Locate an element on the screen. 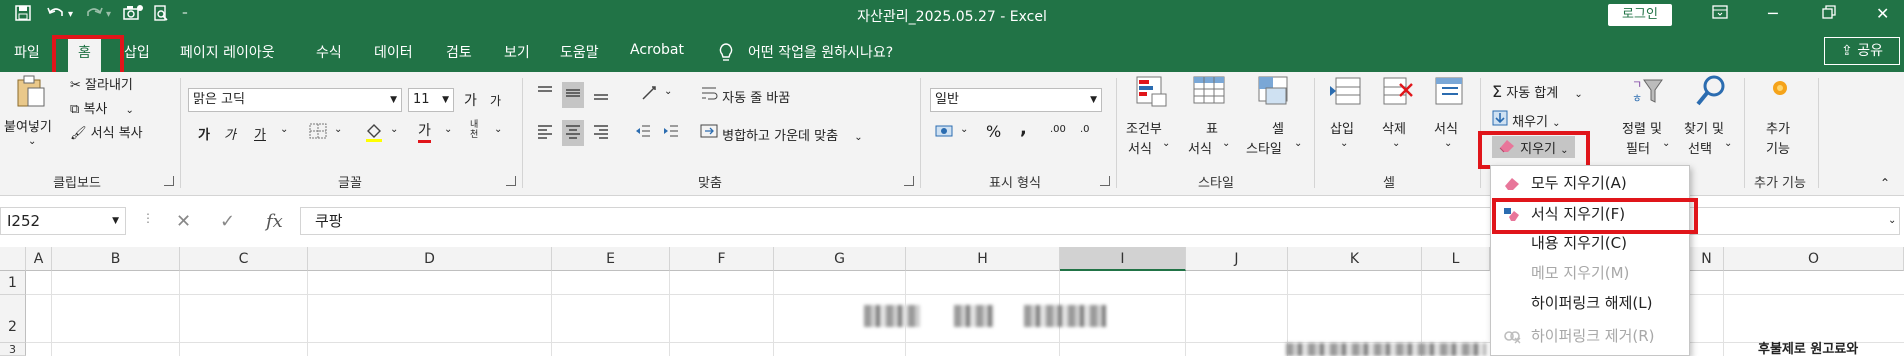 This screenshot has height=356, width=1904. column-header: A is located at coordinates (39, 259).